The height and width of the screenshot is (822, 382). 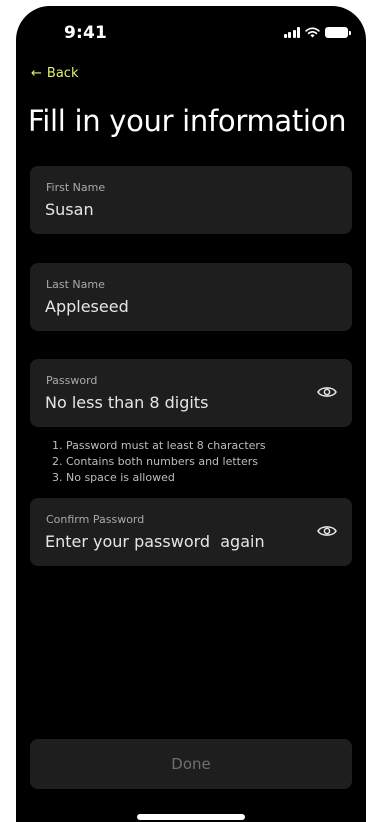 I want to click on last-name-label: Last Name, so click(x=75, y=284).